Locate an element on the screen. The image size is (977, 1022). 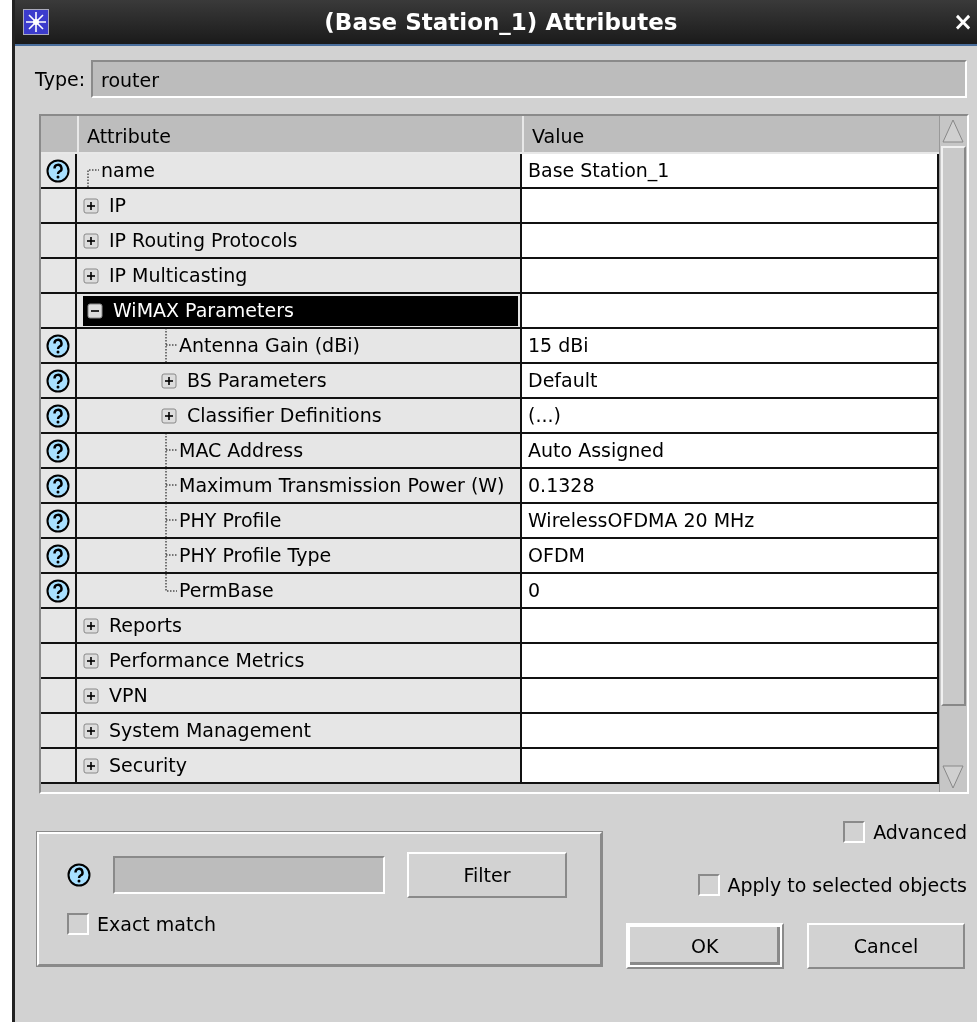
filter-field is located at coordinates (249, 875).